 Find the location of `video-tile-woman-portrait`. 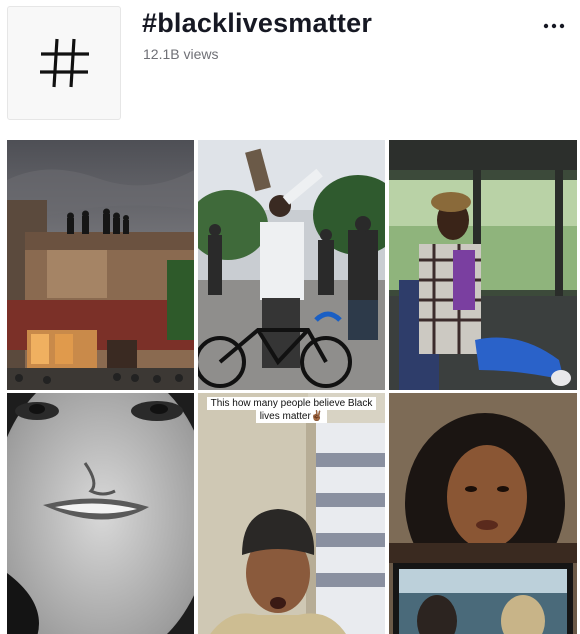

video-tile-woman-portrait is located at coordinates (483, 513).